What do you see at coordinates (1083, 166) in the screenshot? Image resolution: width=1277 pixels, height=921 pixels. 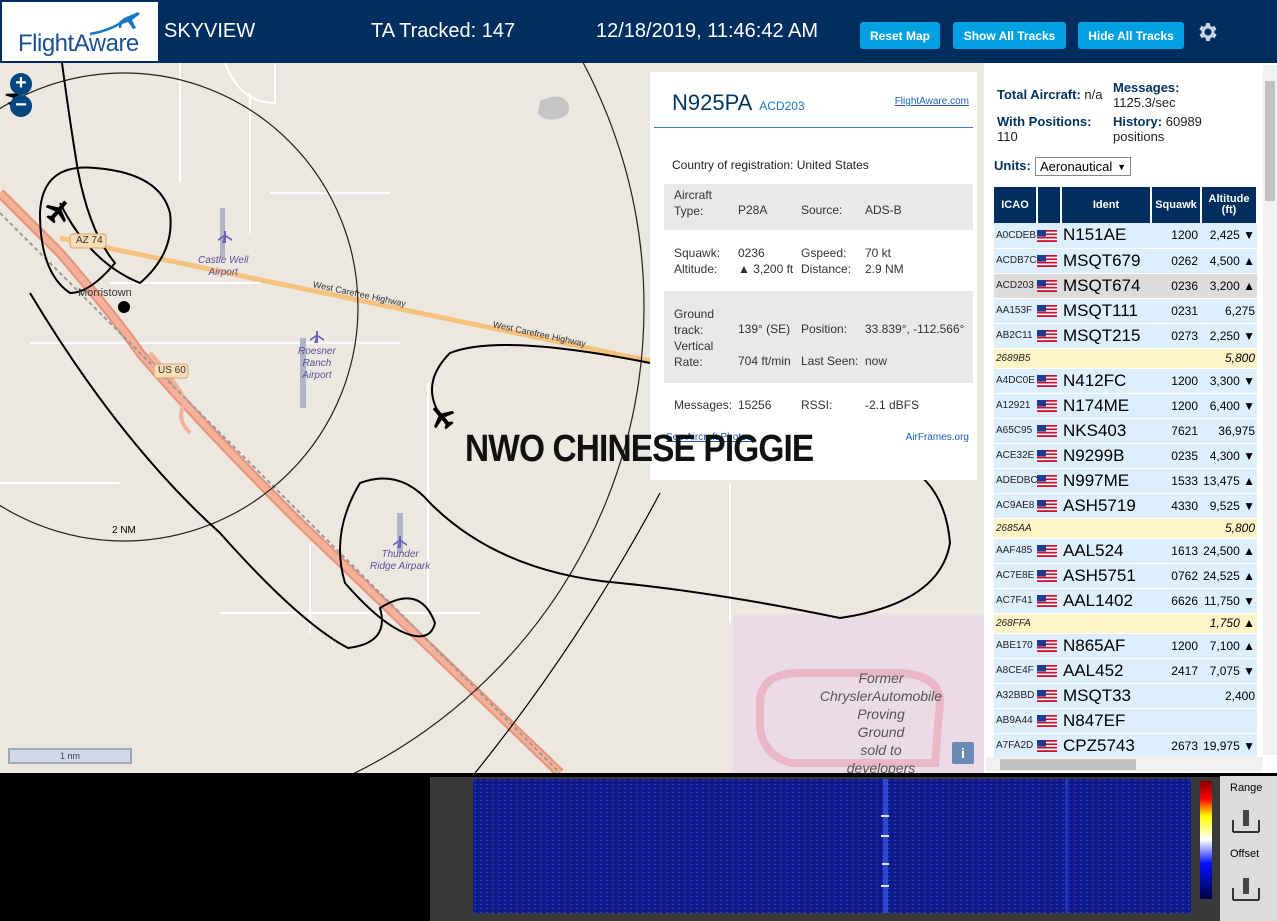 I see `units-select: Aeronautical` at bounding box center [1083, 166].